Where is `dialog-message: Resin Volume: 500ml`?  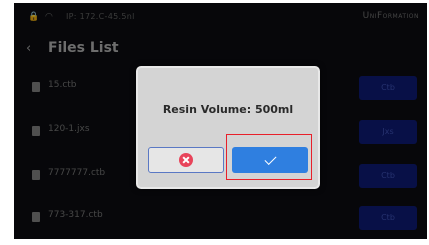 dialog-message: Resin Volume: 500ml is located at coordinates (228, 109).